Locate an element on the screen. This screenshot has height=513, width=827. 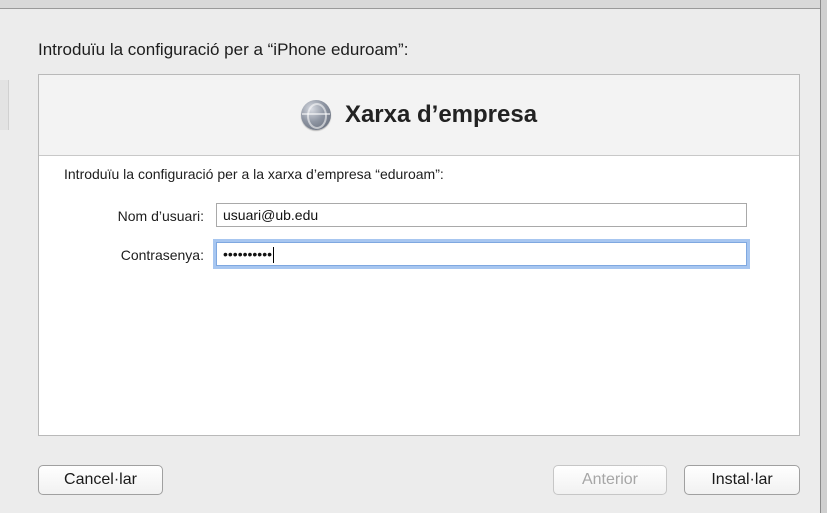
background-window-edge is located at coordinates (4, 105).